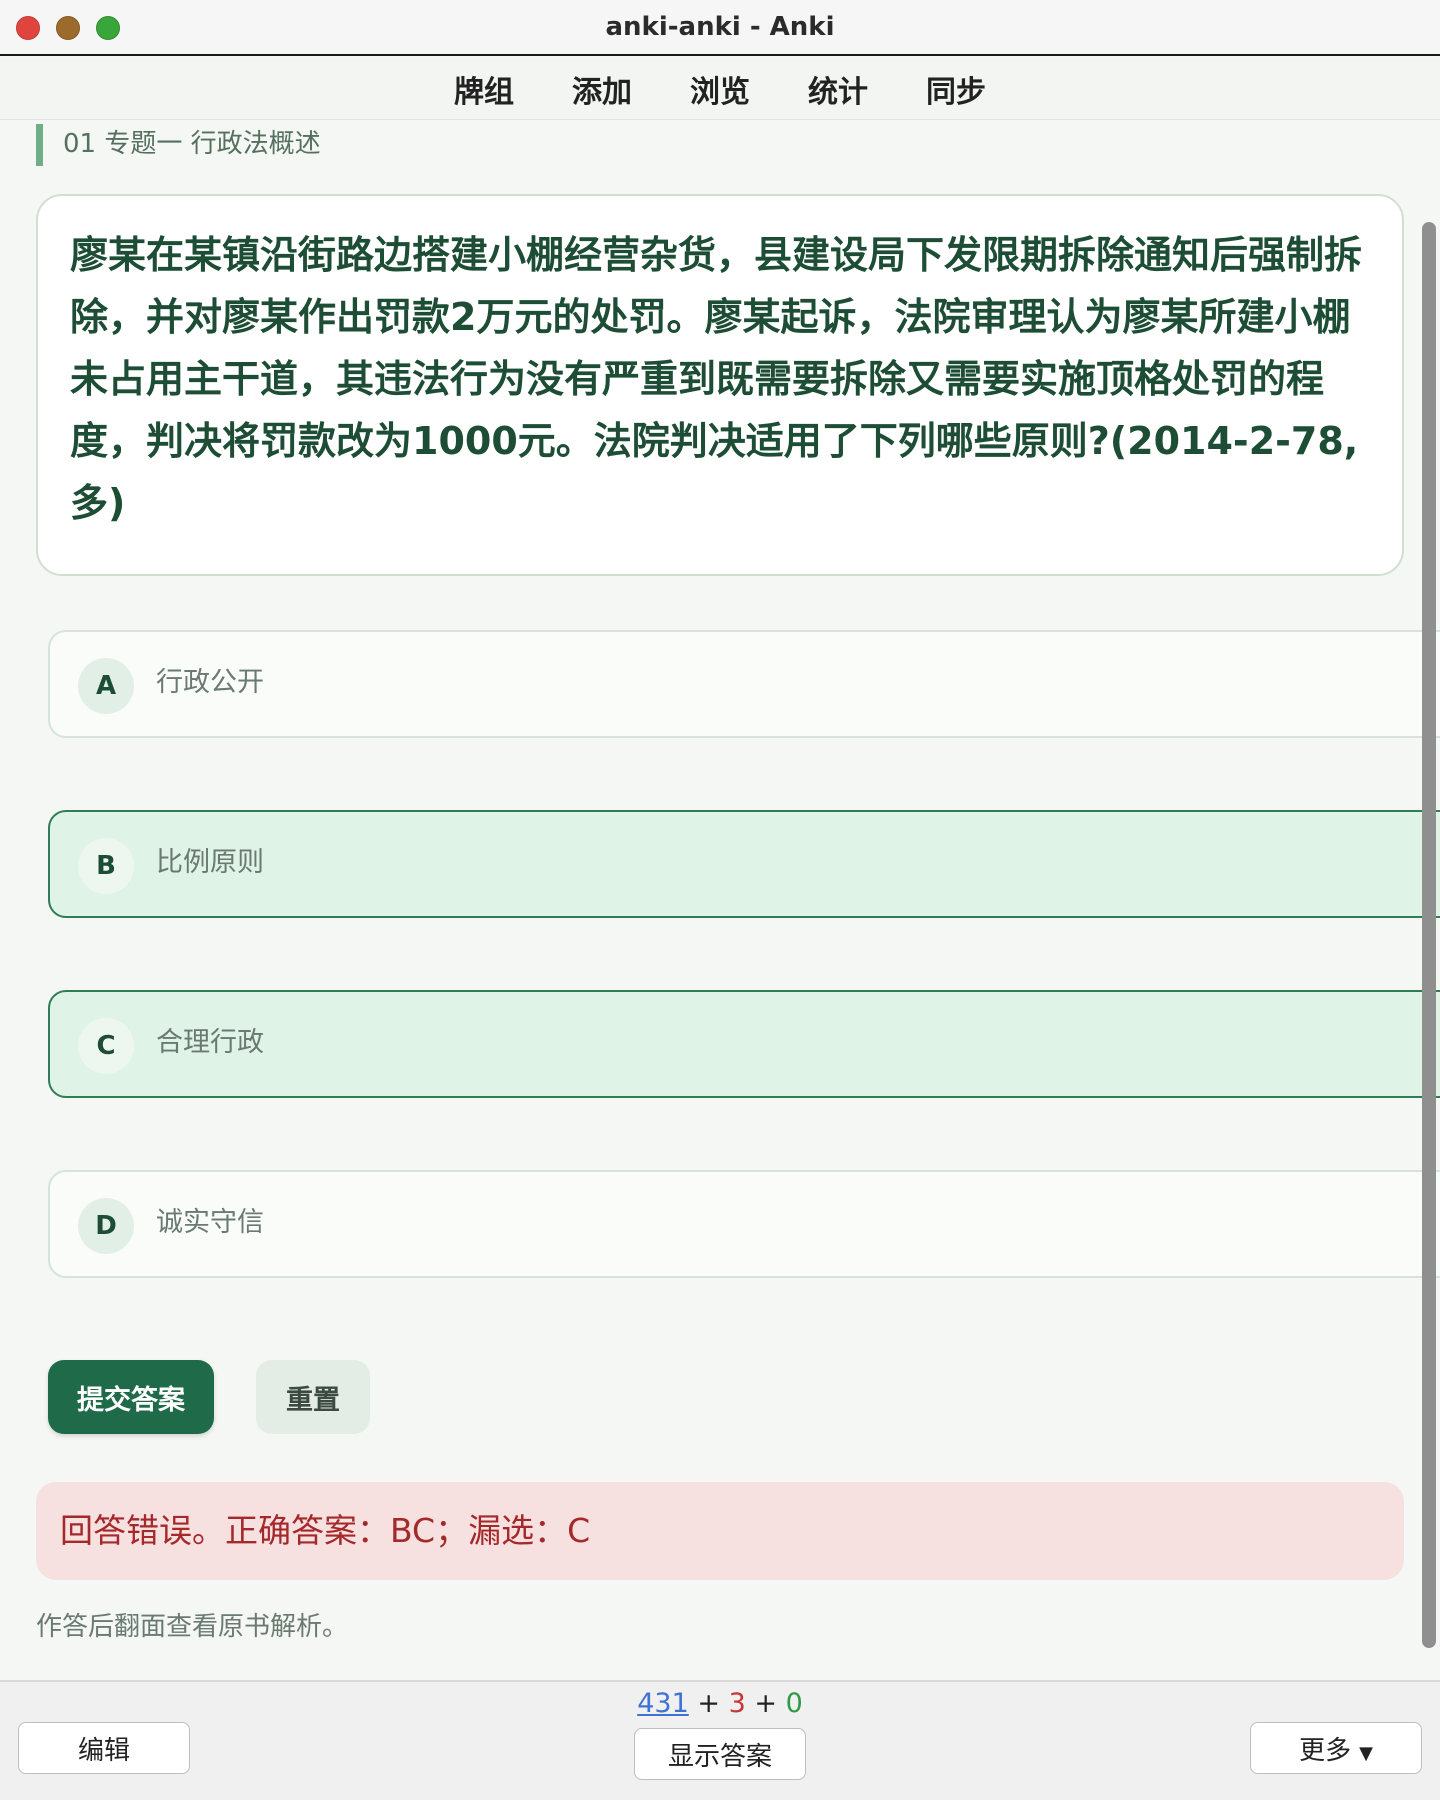 This screenshot has width=1440, height=1800. What do you see at coordinates (313, 1397) in the screenshot?
I see `reset-button: 重置` at bounding box center [313, 1397].